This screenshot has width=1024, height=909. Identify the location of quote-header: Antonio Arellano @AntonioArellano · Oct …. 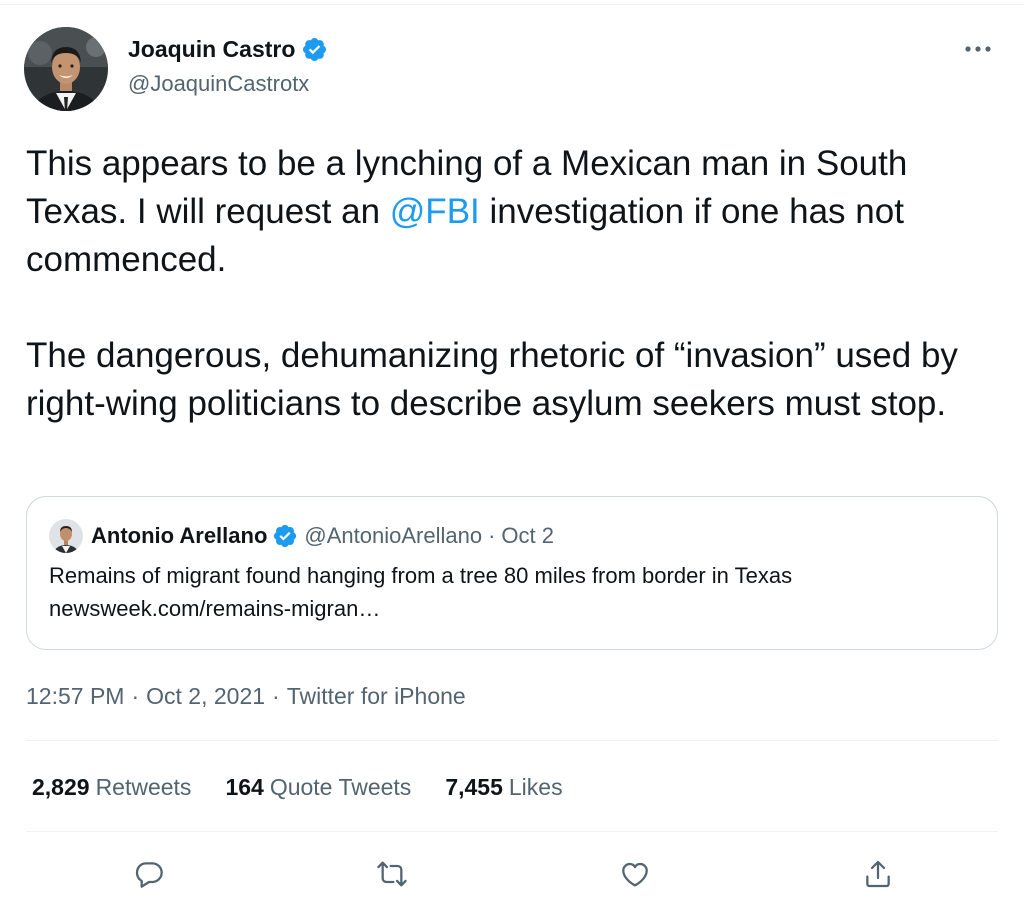
(322, 536).